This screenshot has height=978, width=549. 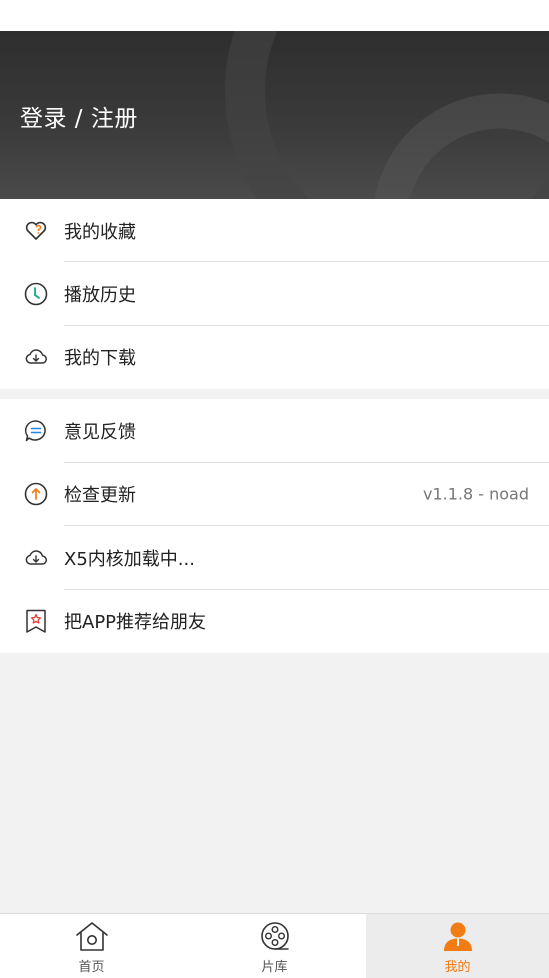 I want to click on menu-item-history: 播放历史, so click(x=274, y=294).